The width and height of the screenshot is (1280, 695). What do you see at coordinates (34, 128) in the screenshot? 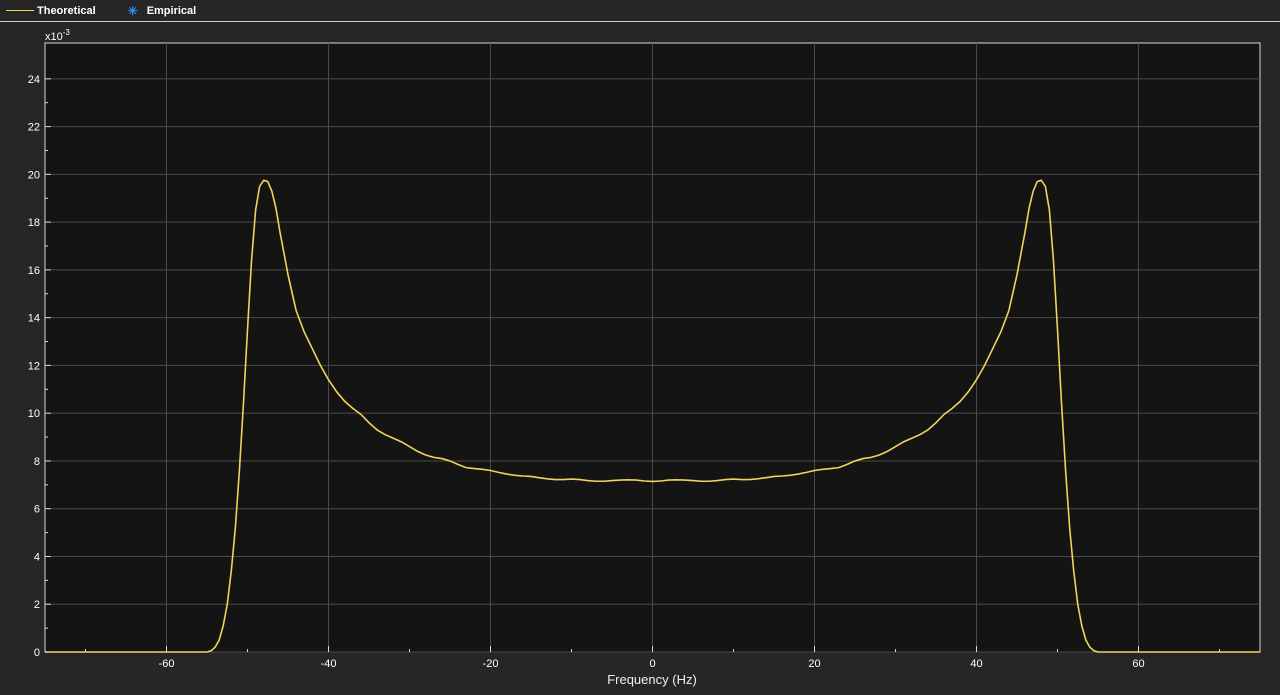
I see `y-tick-label: 22` at bounding box center [34, 128].